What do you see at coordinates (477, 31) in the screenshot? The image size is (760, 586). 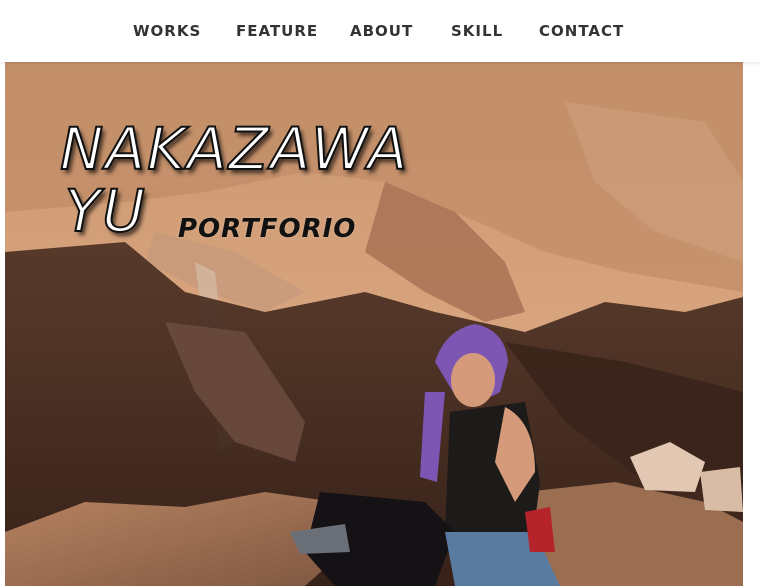 I see `nav-item-skill: SKILL` at bounding box center [477, 31].